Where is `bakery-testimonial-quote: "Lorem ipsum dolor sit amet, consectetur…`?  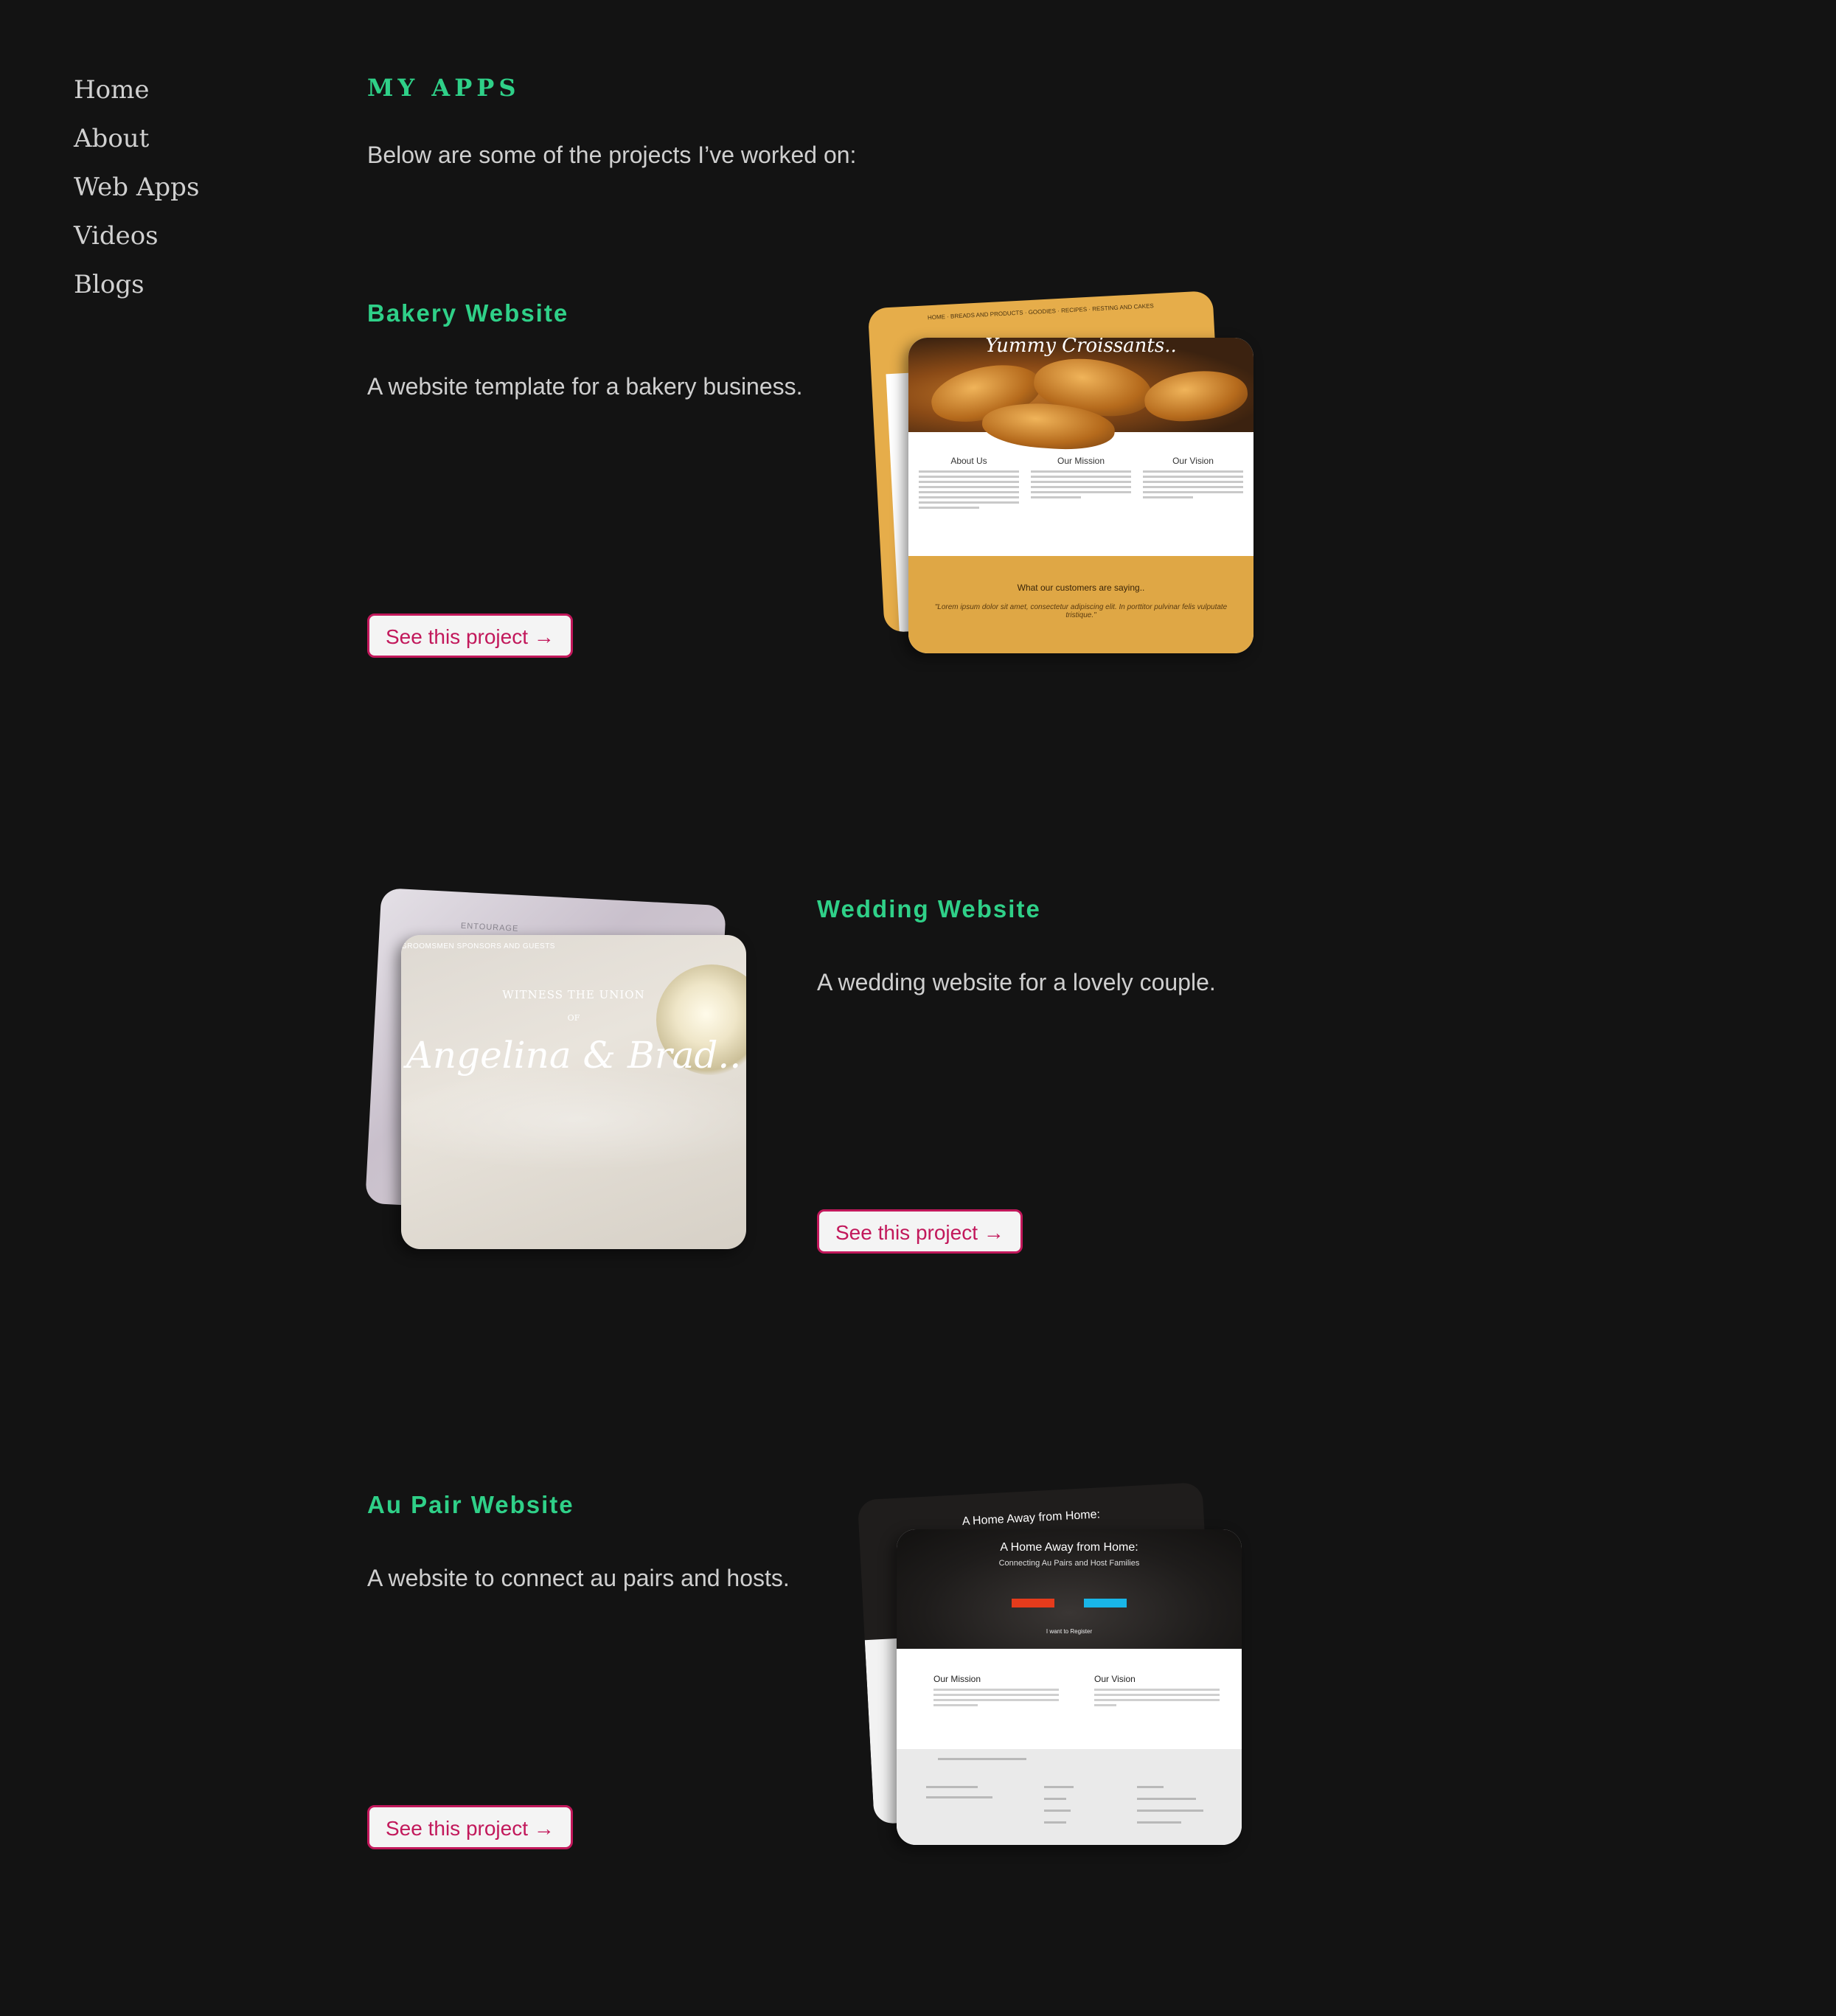
bakery-testimonial-quote: "Lorem ipsum dolor sit amet, consectetur… is located at coordinates (1081, 611).